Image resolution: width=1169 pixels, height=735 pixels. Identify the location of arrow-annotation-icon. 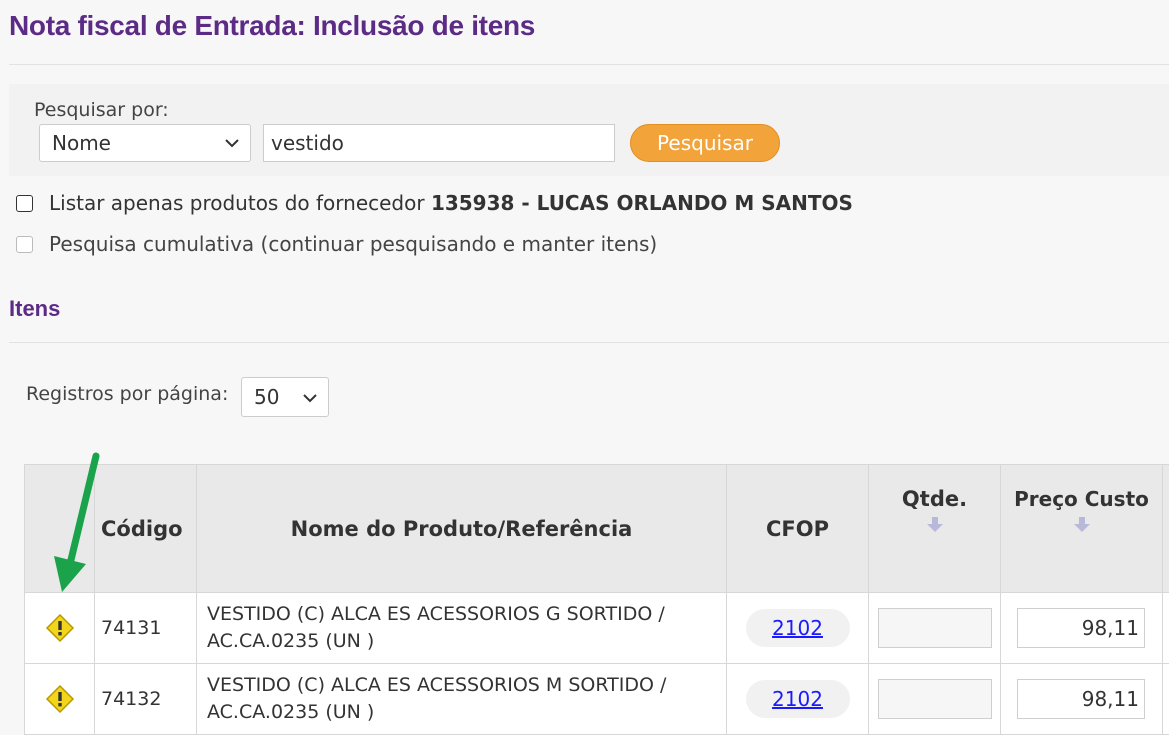
(77, 523).